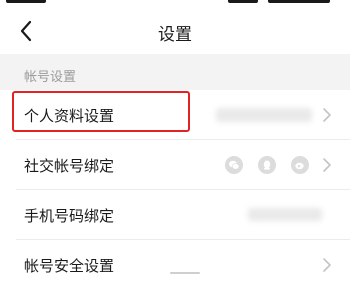 Image resolution: width=350 pixels, height=290 pixels. What do you see at coordinates (50, 76) in the screenshot?
I see `section-label: 帐号设置` at bounding box center [50, 76].